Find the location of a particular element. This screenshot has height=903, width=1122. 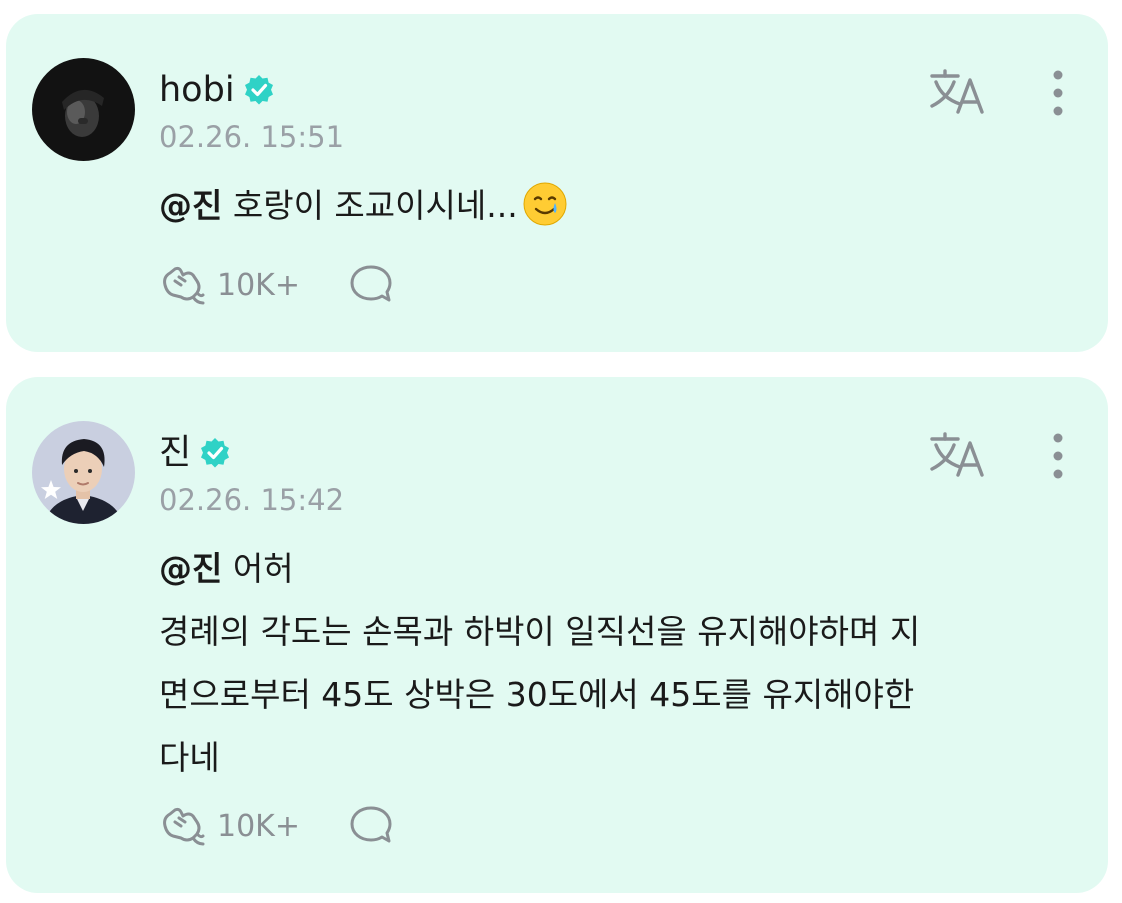

post-timestamp: 02.26. 15:42 is located at coordinates (252, 500).